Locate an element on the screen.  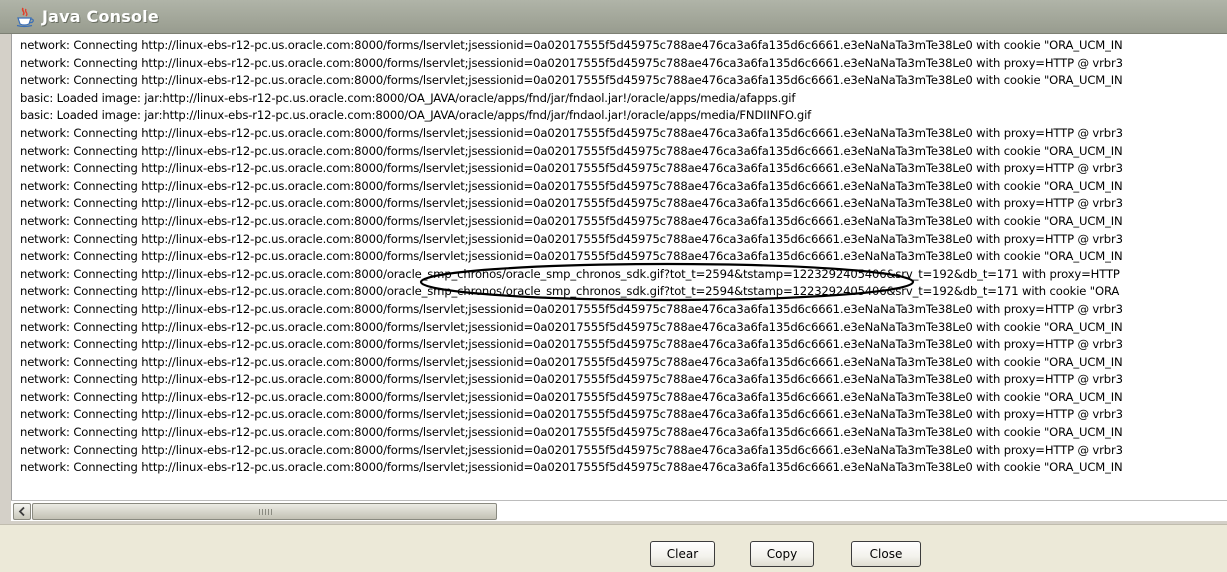
scroll-thumb is located at coordinates (264, 511).